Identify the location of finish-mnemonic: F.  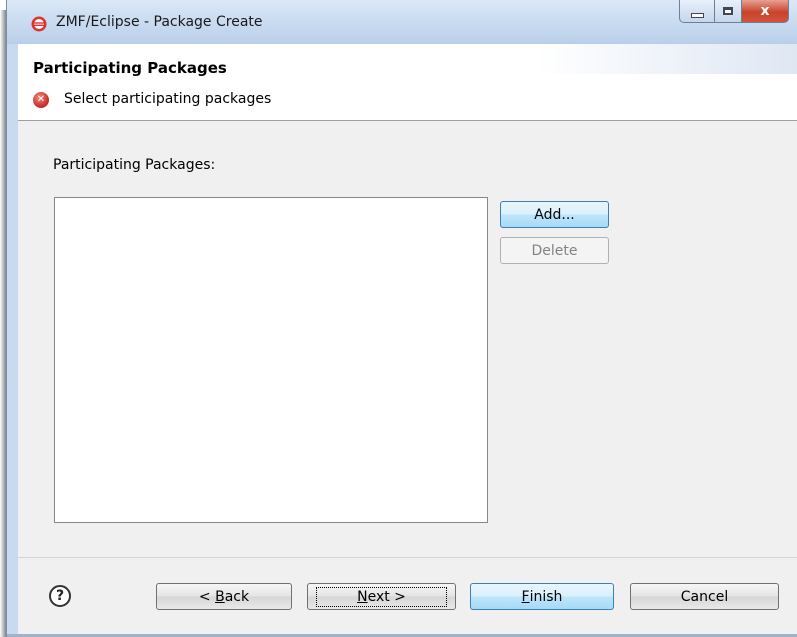
(525, 596).